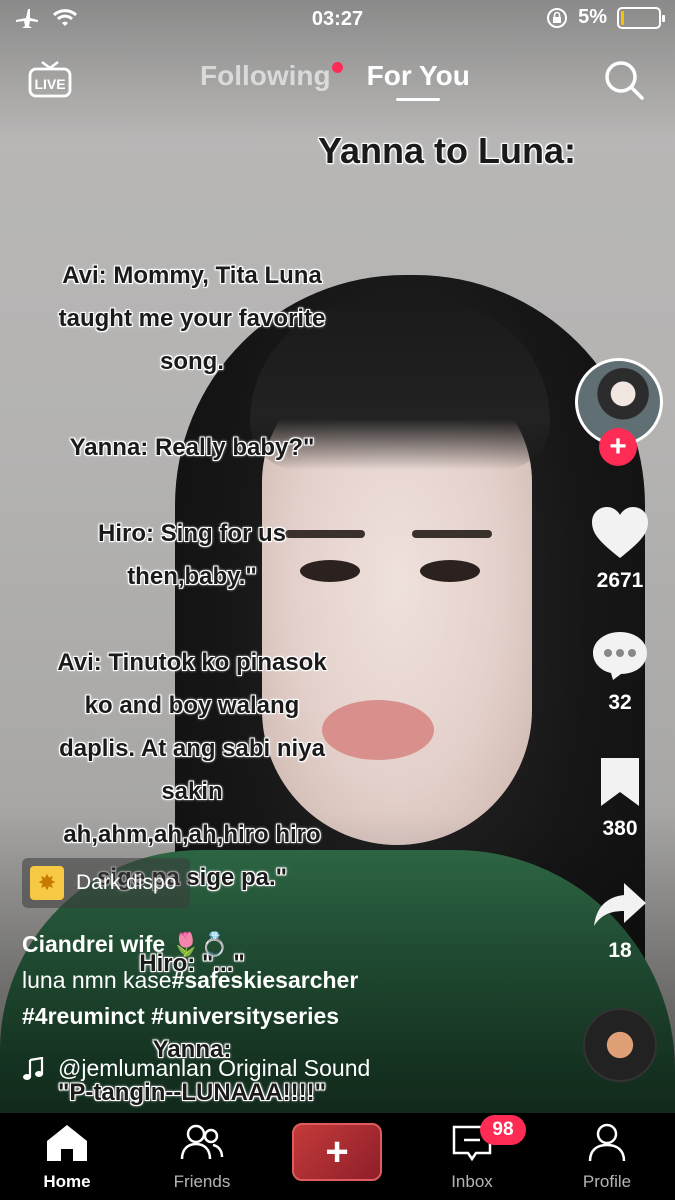 The width and height of the screenshot is (675, 1200). I want to click on sound-disc, so click(620, 1045).